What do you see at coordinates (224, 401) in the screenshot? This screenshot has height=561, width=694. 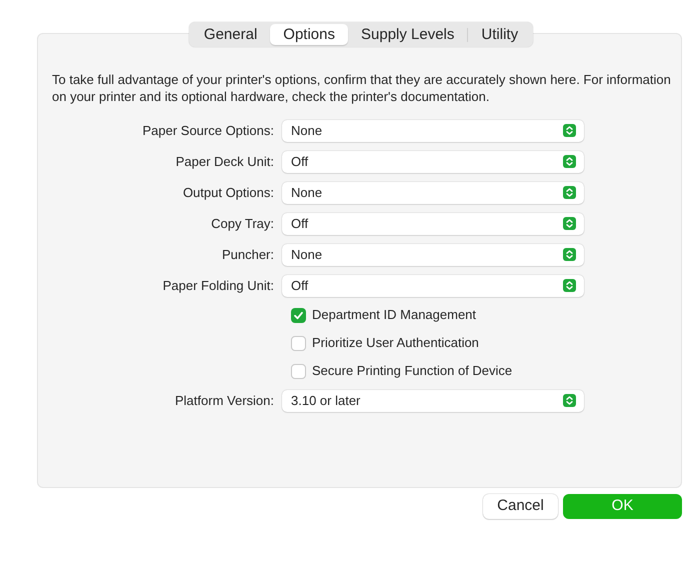 I see `field-label: Platform Version:` at bounding box center [224, 401].